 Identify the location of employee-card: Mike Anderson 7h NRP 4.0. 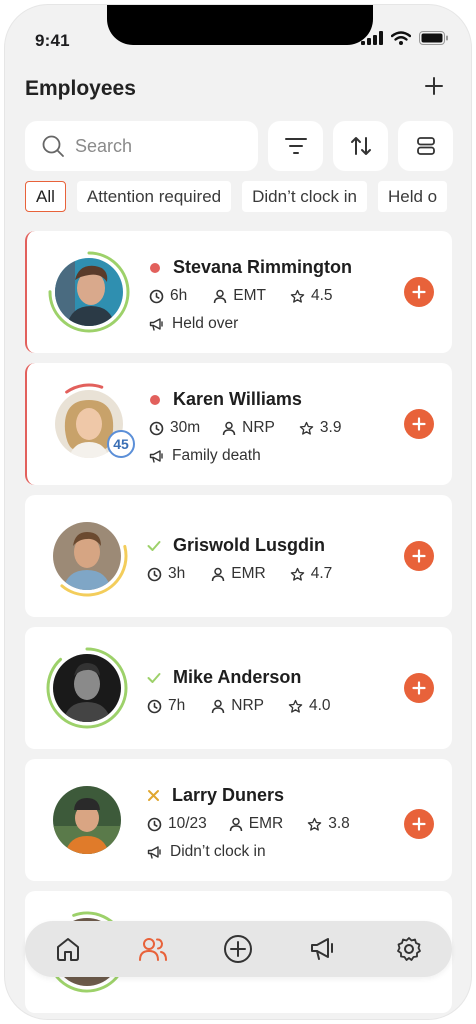
(238, 688).